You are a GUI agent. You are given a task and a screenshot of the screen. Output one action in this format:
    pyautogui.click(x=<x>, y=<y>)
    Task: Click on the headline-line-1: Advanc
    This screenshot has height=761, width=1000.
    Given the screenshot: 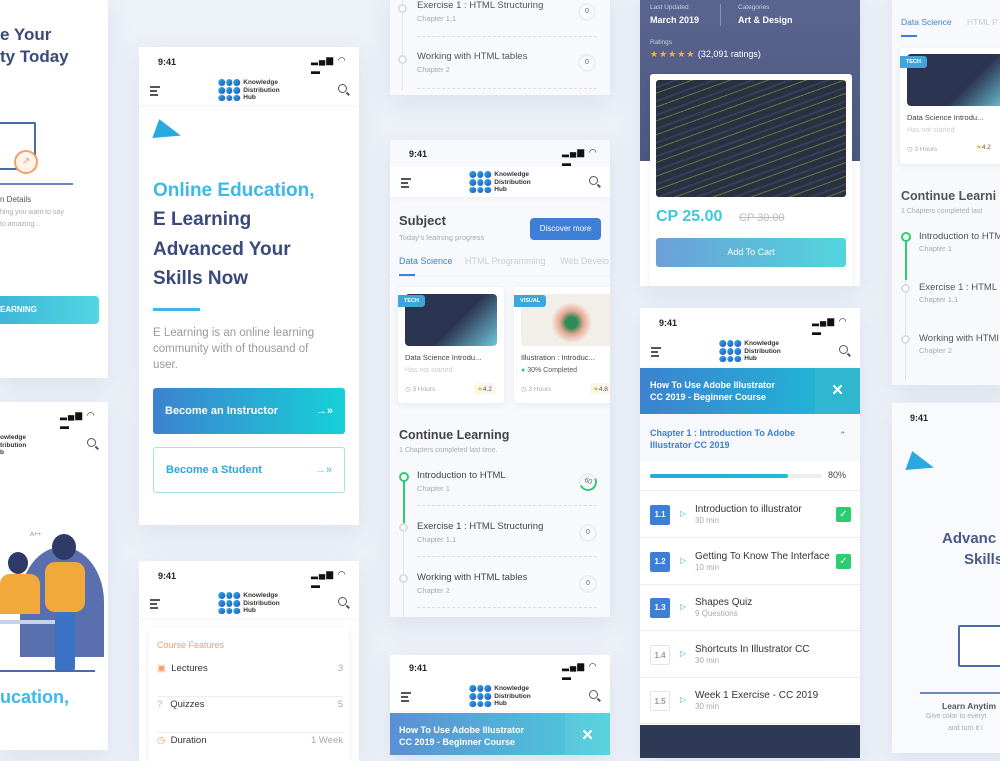 What is the action you would take?
    pyautogui.click(x=969, y=538)
    